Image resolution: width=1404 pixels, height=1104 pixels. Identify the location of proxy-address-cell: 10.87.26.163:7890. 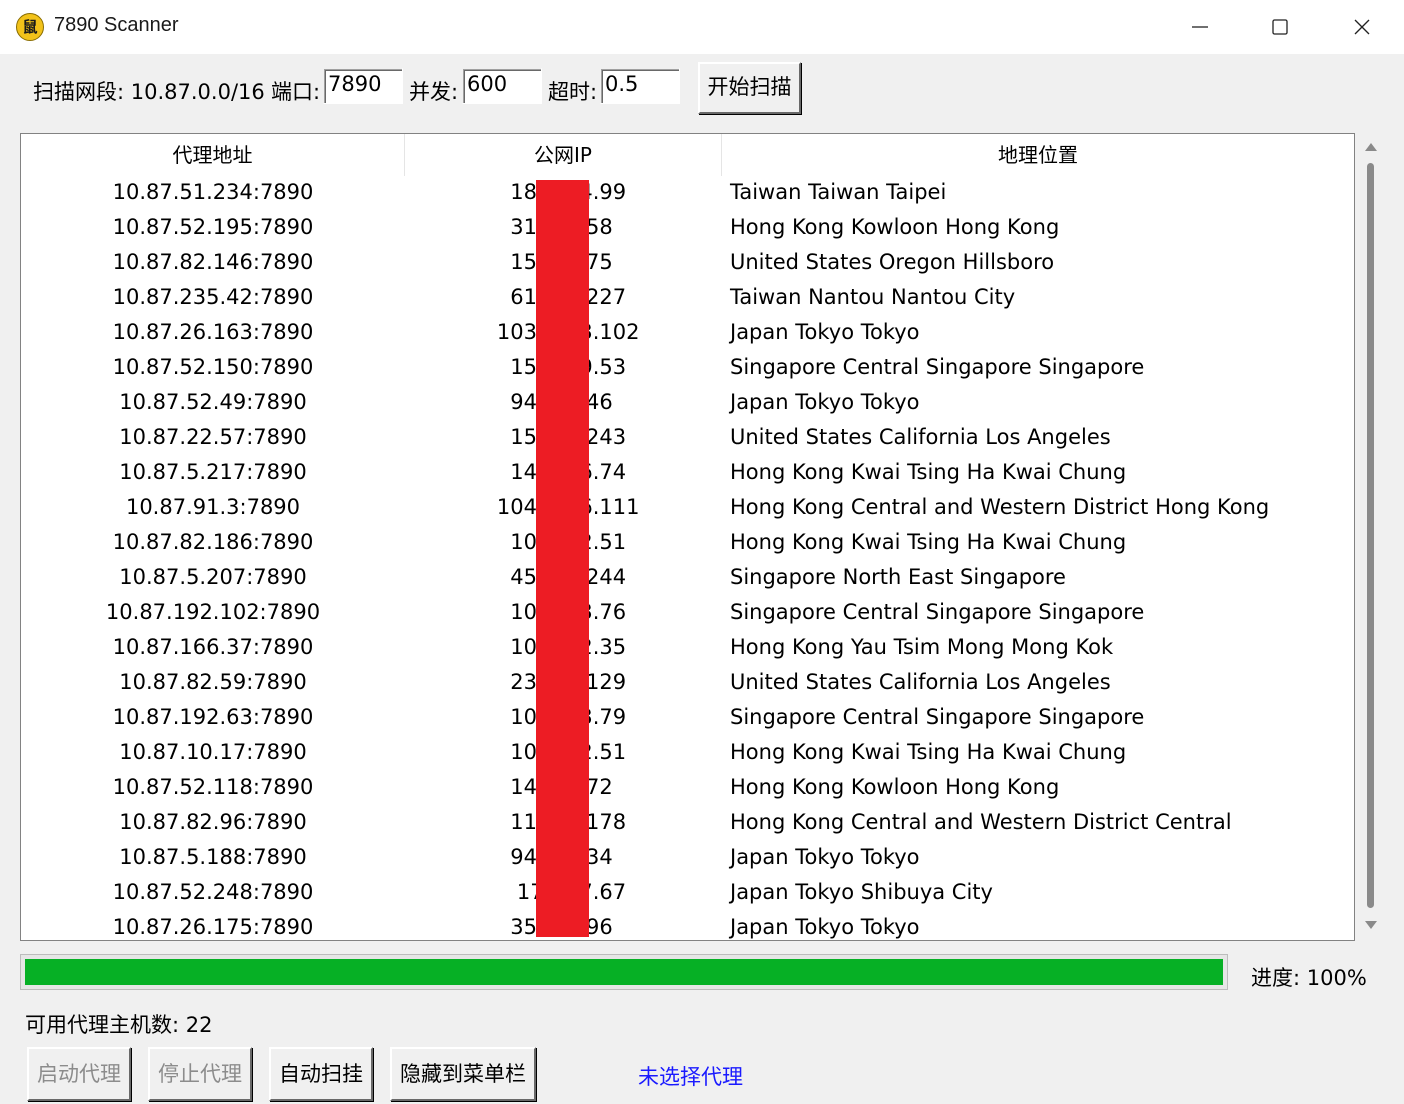
(213, 332).